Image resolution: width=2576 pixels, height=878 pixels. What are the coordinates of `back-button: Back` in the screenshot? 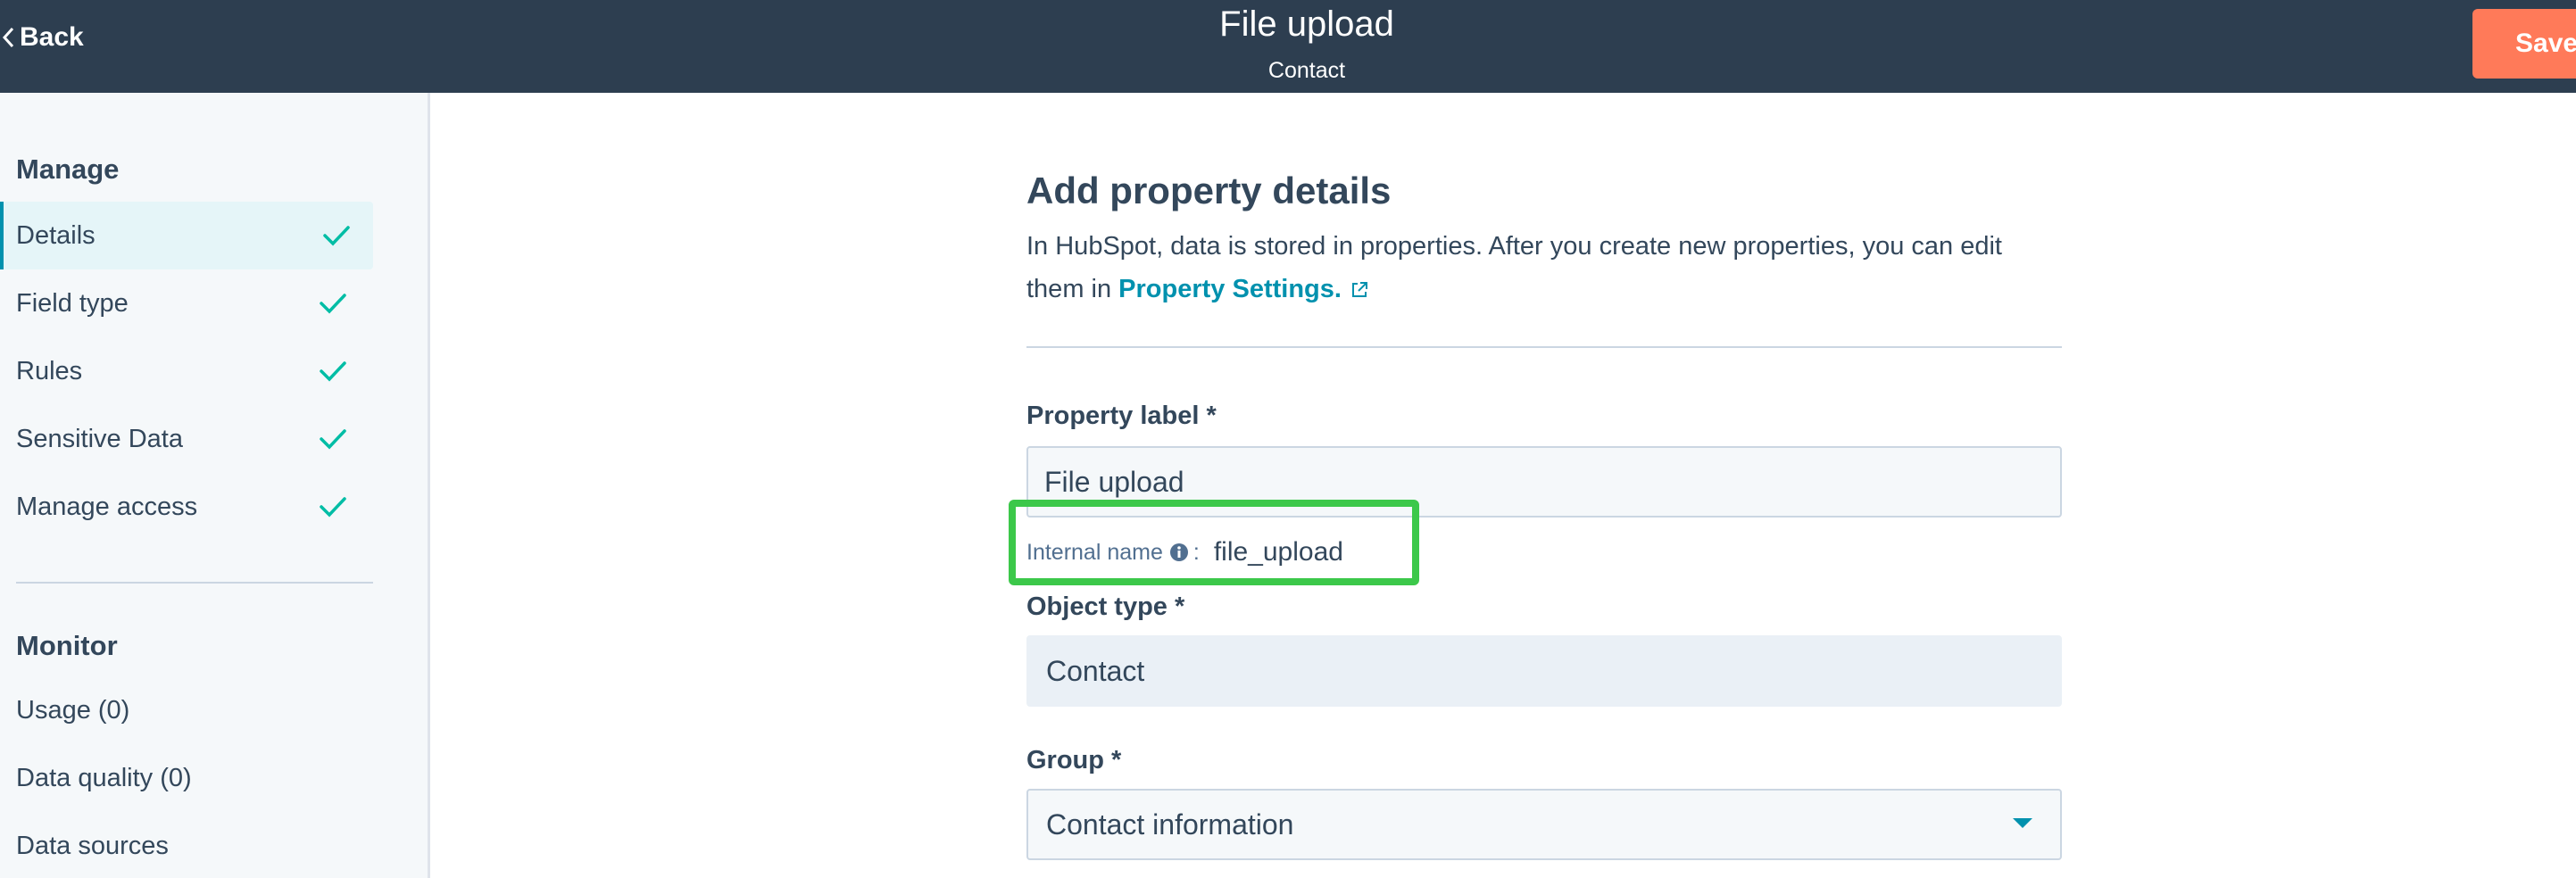 It's located at (42, 37).